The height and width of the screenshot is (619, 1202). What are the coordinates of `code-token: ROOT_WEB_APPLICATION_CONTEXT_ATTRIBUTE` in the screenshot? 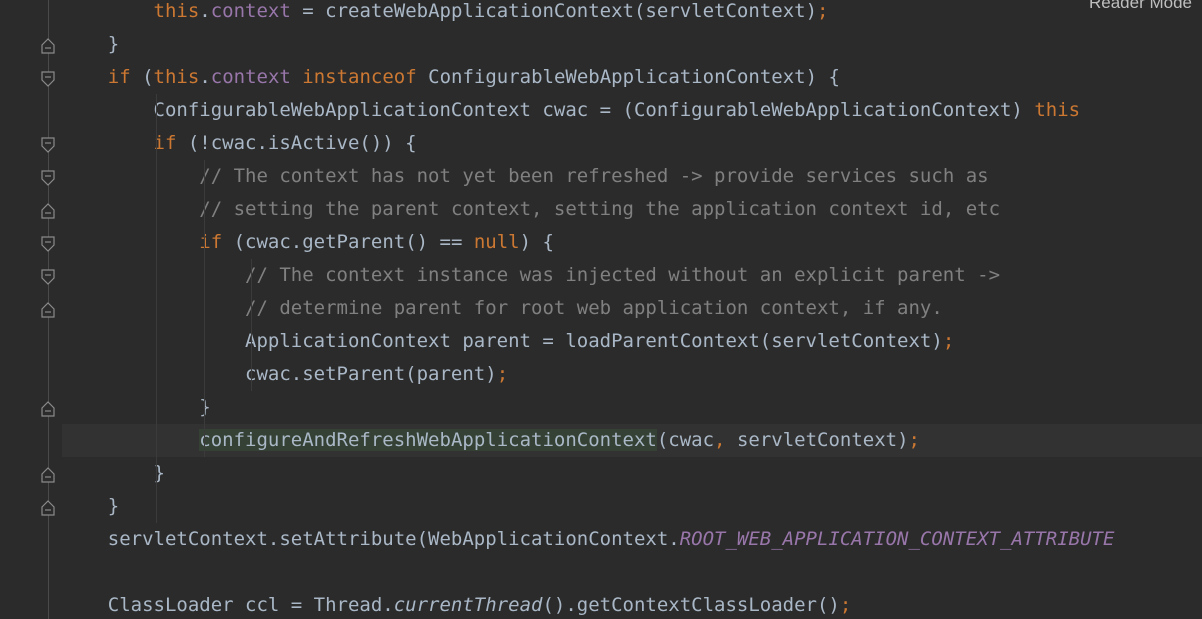 It's located at (897, 539).